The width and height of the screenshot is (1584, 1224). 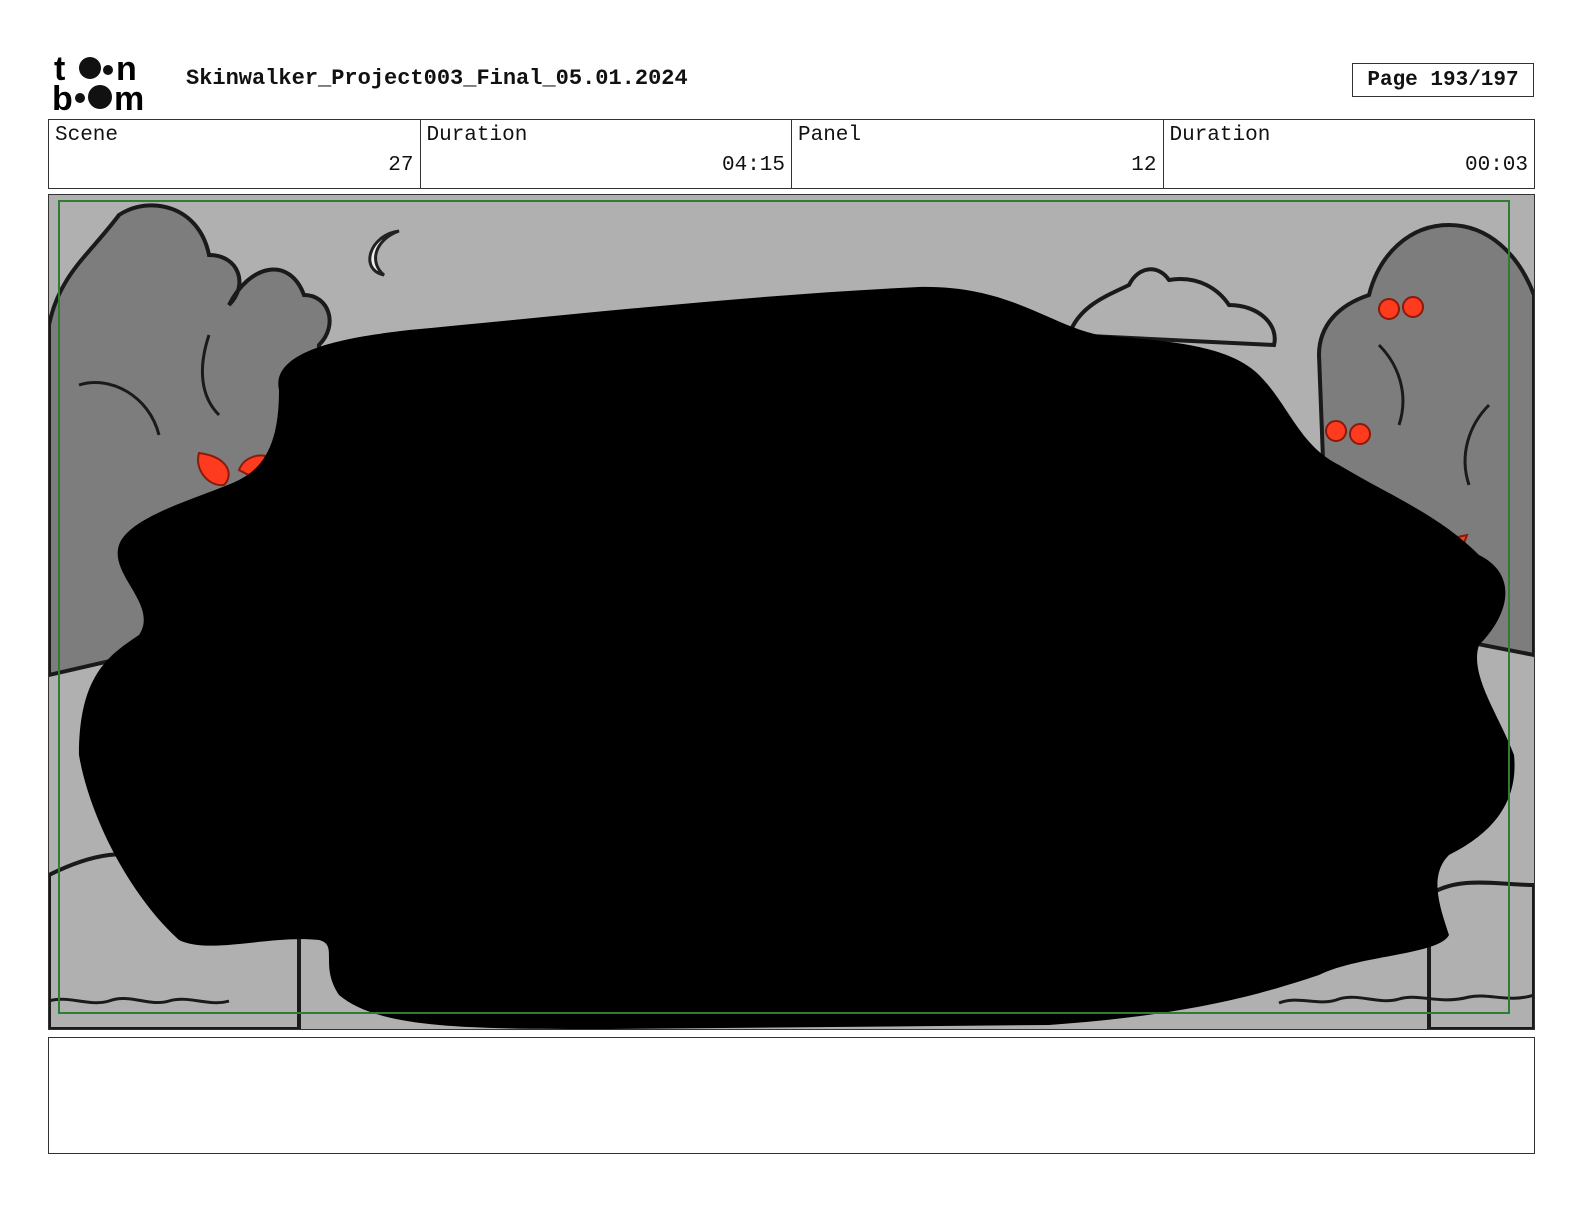 What do you see at coordinates (401, 165) in the screenshot?
I see `scene-value: 27` at bounding box center [401, 165].